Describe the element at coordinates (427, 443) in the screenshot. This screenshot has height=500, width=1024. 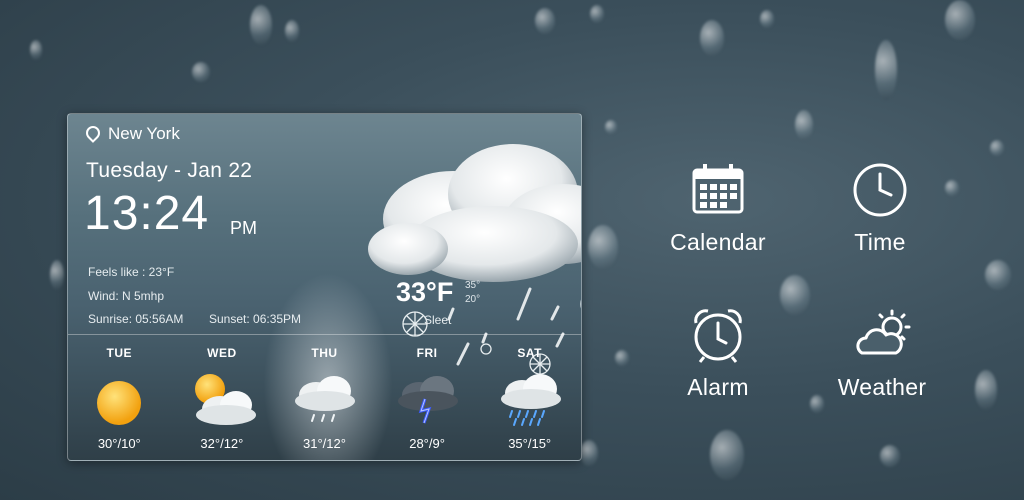
I see `forecast-temps: 28°/9°` at that location.